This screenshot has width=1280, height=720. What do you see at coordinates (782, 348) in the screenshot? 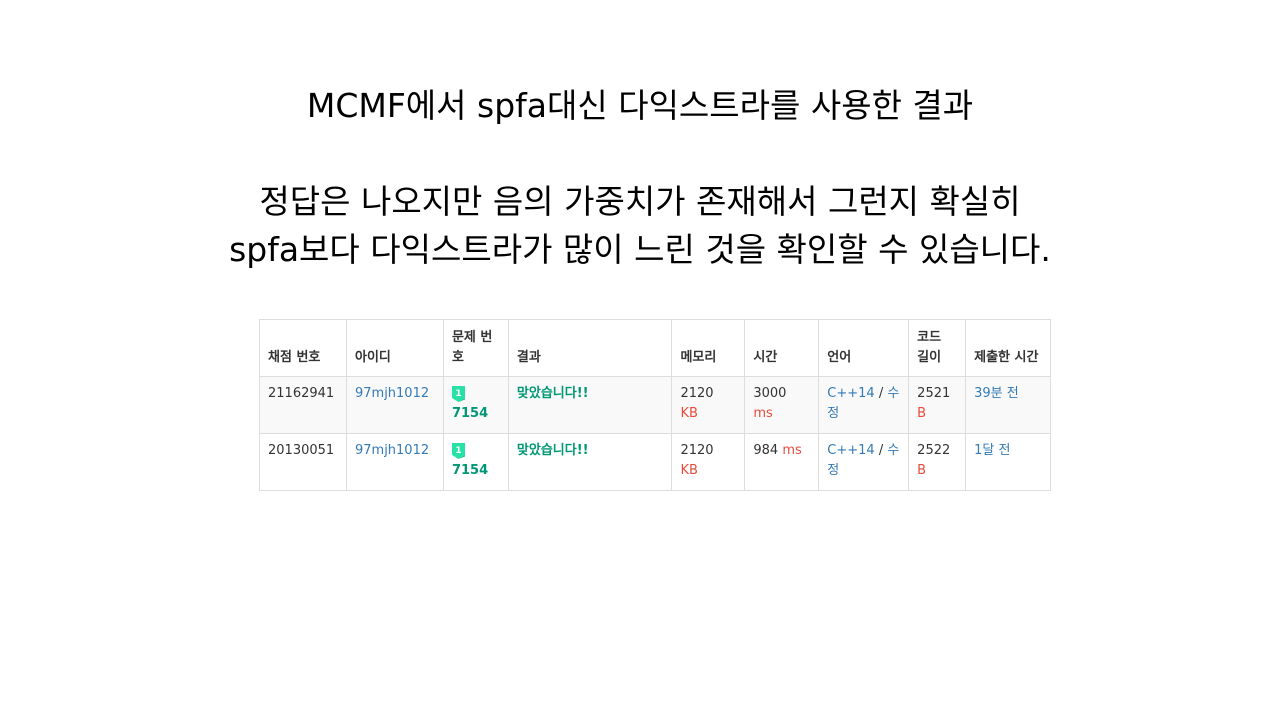
I see `header-time: 시간` at bounding box center [782, 348].